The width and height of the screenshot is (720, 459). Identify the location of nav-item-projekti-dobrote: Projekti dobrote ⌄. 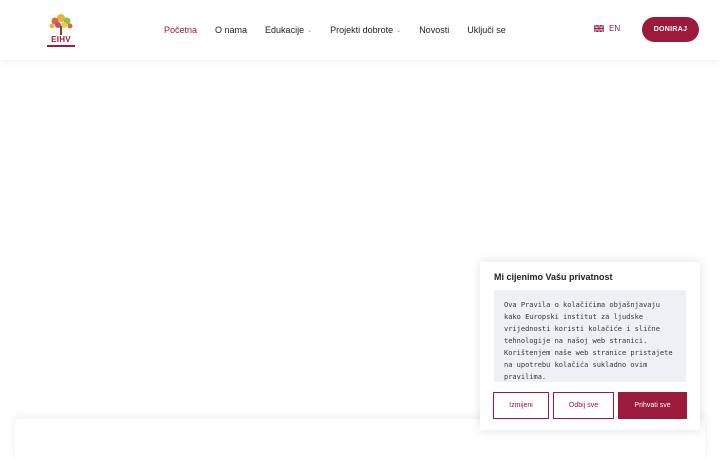
(365, 30).